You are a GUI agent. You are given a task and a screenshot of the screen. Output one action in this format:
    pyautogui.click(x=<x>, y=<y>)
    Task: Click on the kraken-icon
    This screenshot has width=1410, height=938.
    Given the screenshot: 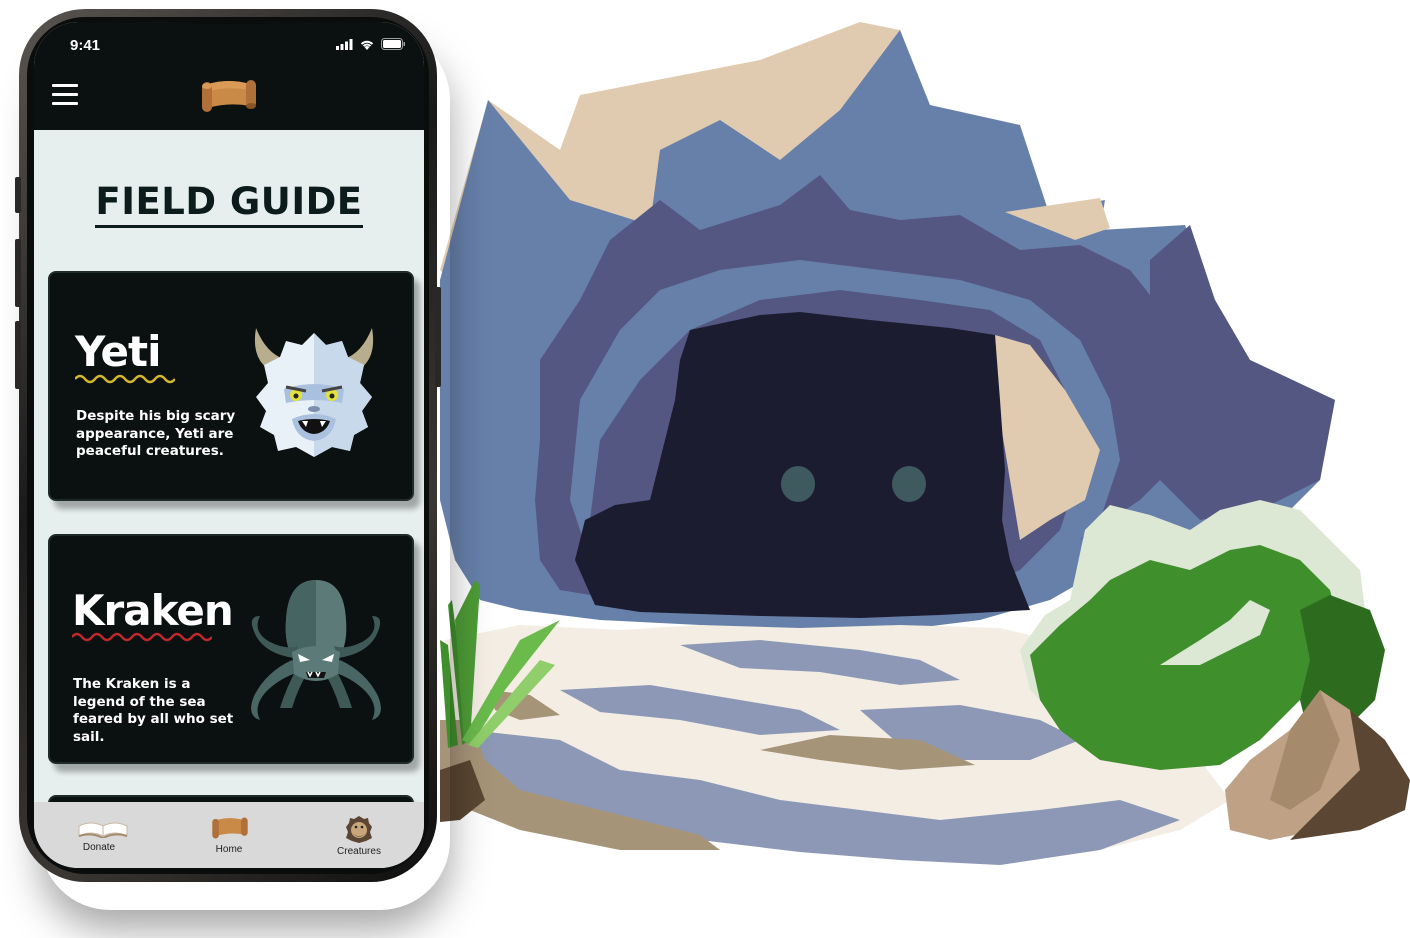 What is the action you would take?
    pyautogui.click(x=316, y=650)
    